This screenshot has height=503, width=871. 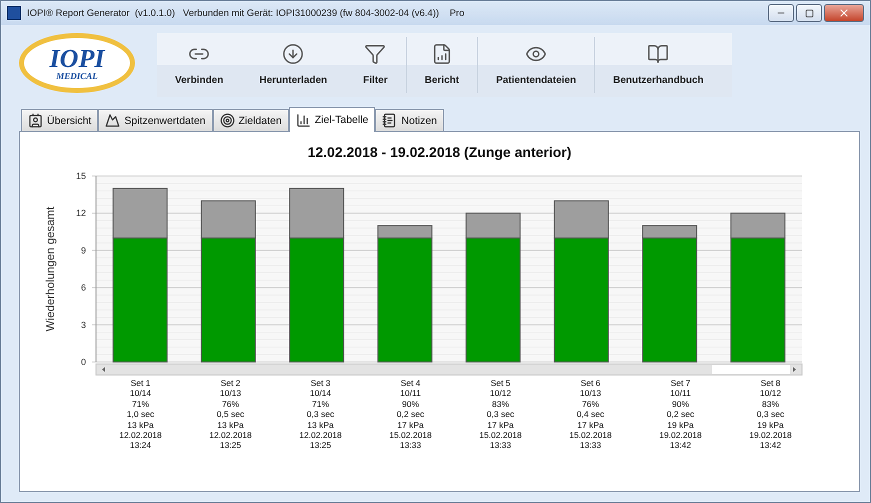 I want to click on download-icon, so click(x=293, y=54).